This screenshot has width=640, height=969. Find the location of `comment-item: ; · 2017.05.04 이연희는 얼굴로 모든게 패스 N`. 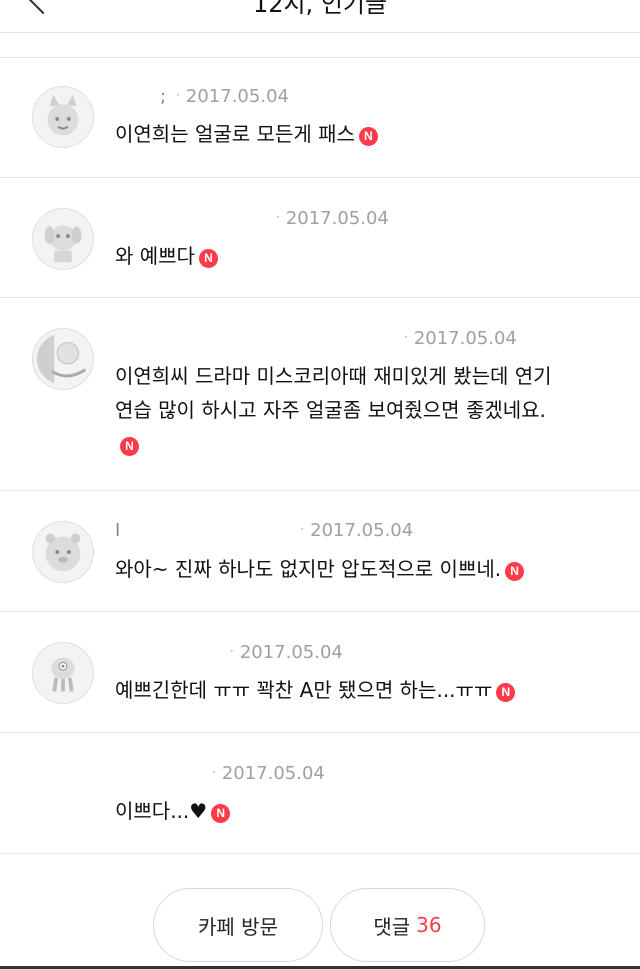

comment-item: ; · 2017.05.04 이연희는 얼굴로 모든게 패스 N is located at coordinates (320, 118).